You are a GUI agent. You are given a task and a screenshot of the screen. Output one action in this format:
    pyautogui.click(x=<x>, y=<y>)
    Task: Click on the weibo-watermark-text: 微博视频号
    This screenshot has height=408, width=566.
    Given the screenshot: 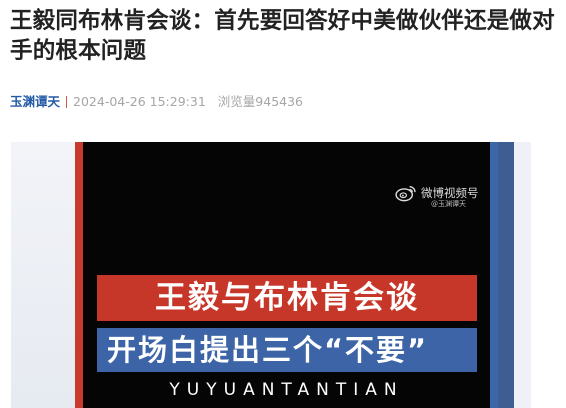 What is the action you would take?
    pyautogui.click(x=450, y=193)
    